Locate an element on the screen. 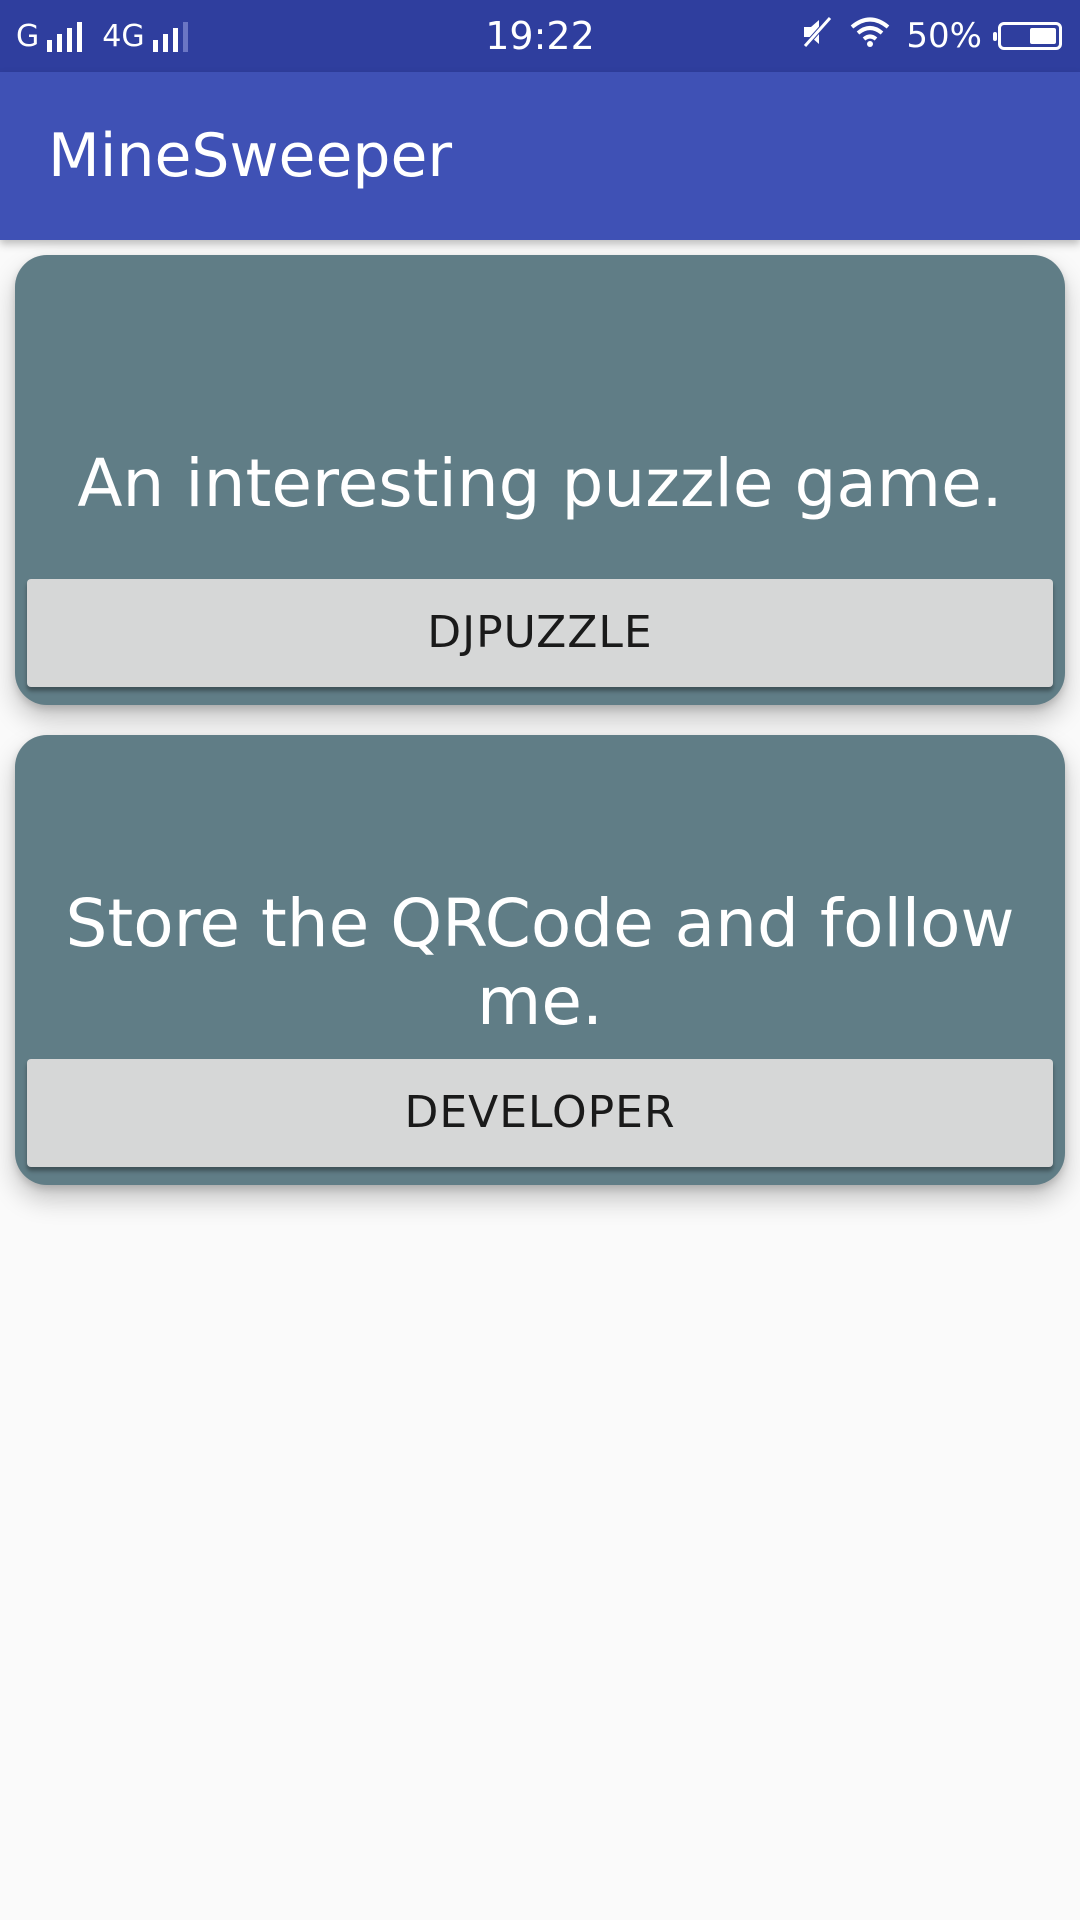 The image size is (1080, 1920). battery-level is located at coordinates (1043, 36).